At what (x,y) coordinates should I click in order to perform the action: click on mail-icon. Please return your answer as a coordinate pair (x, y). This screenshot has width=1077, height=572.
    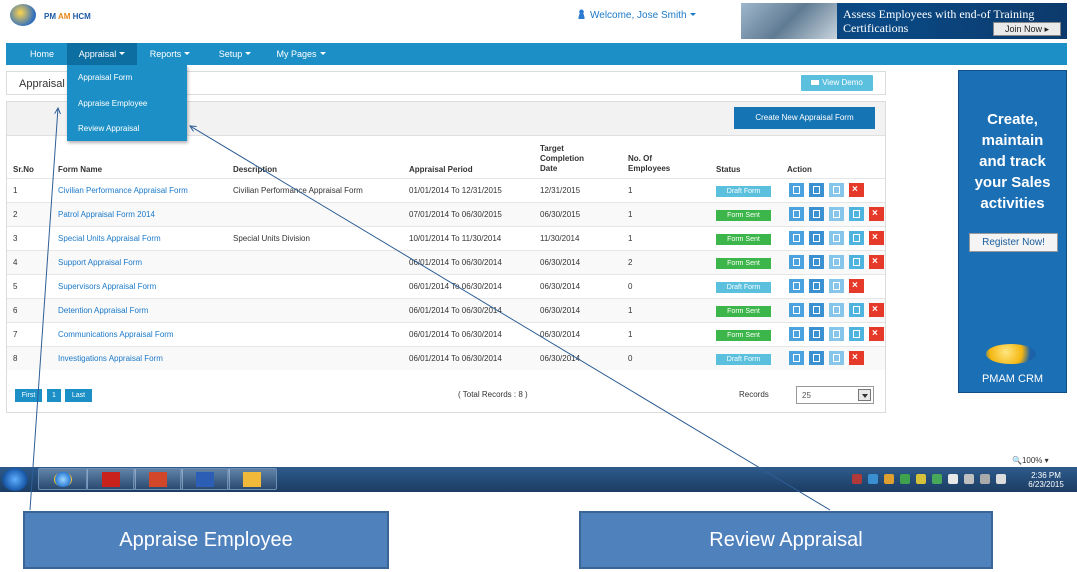
    Looking at the image, I should click on (252, 479).